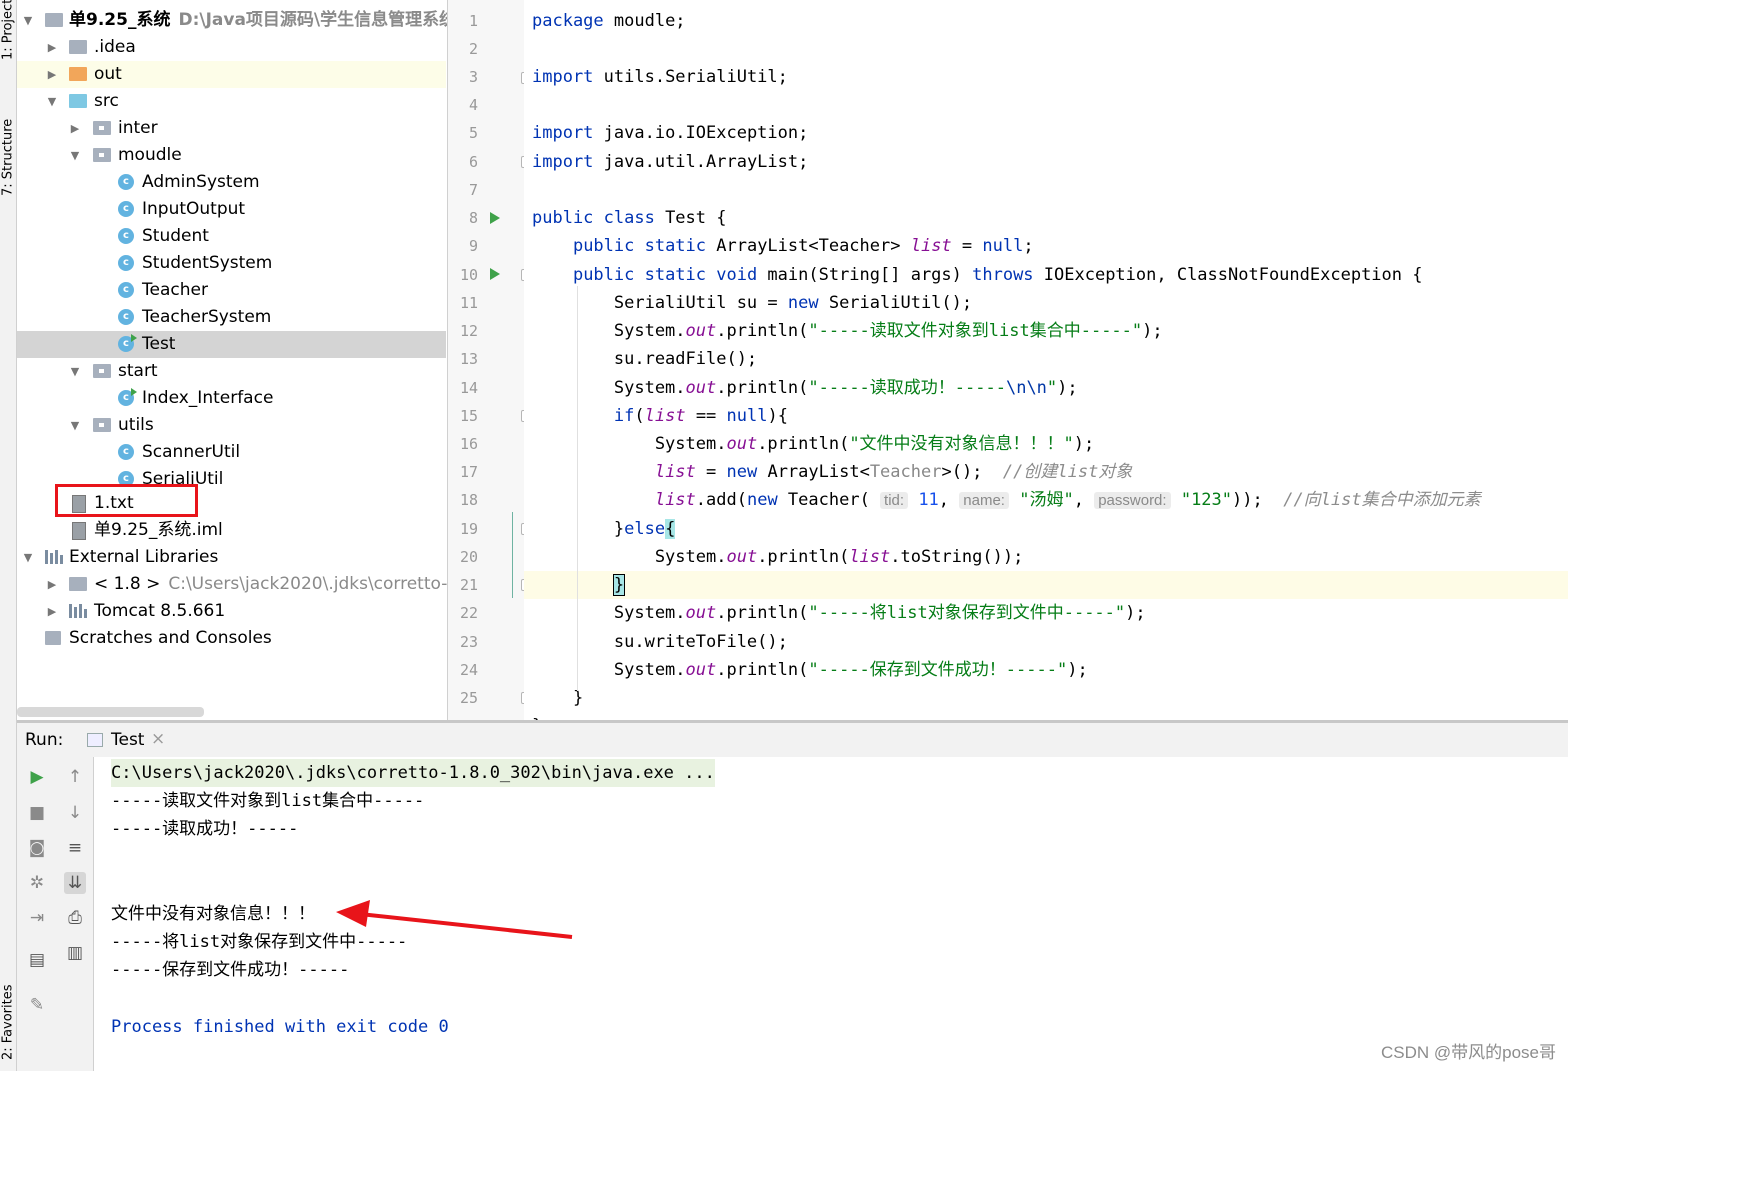 The width and height of the screenshot is (1752, 1197). I want to click on tree-item-class: c AdminSystem, so click(231, 182).